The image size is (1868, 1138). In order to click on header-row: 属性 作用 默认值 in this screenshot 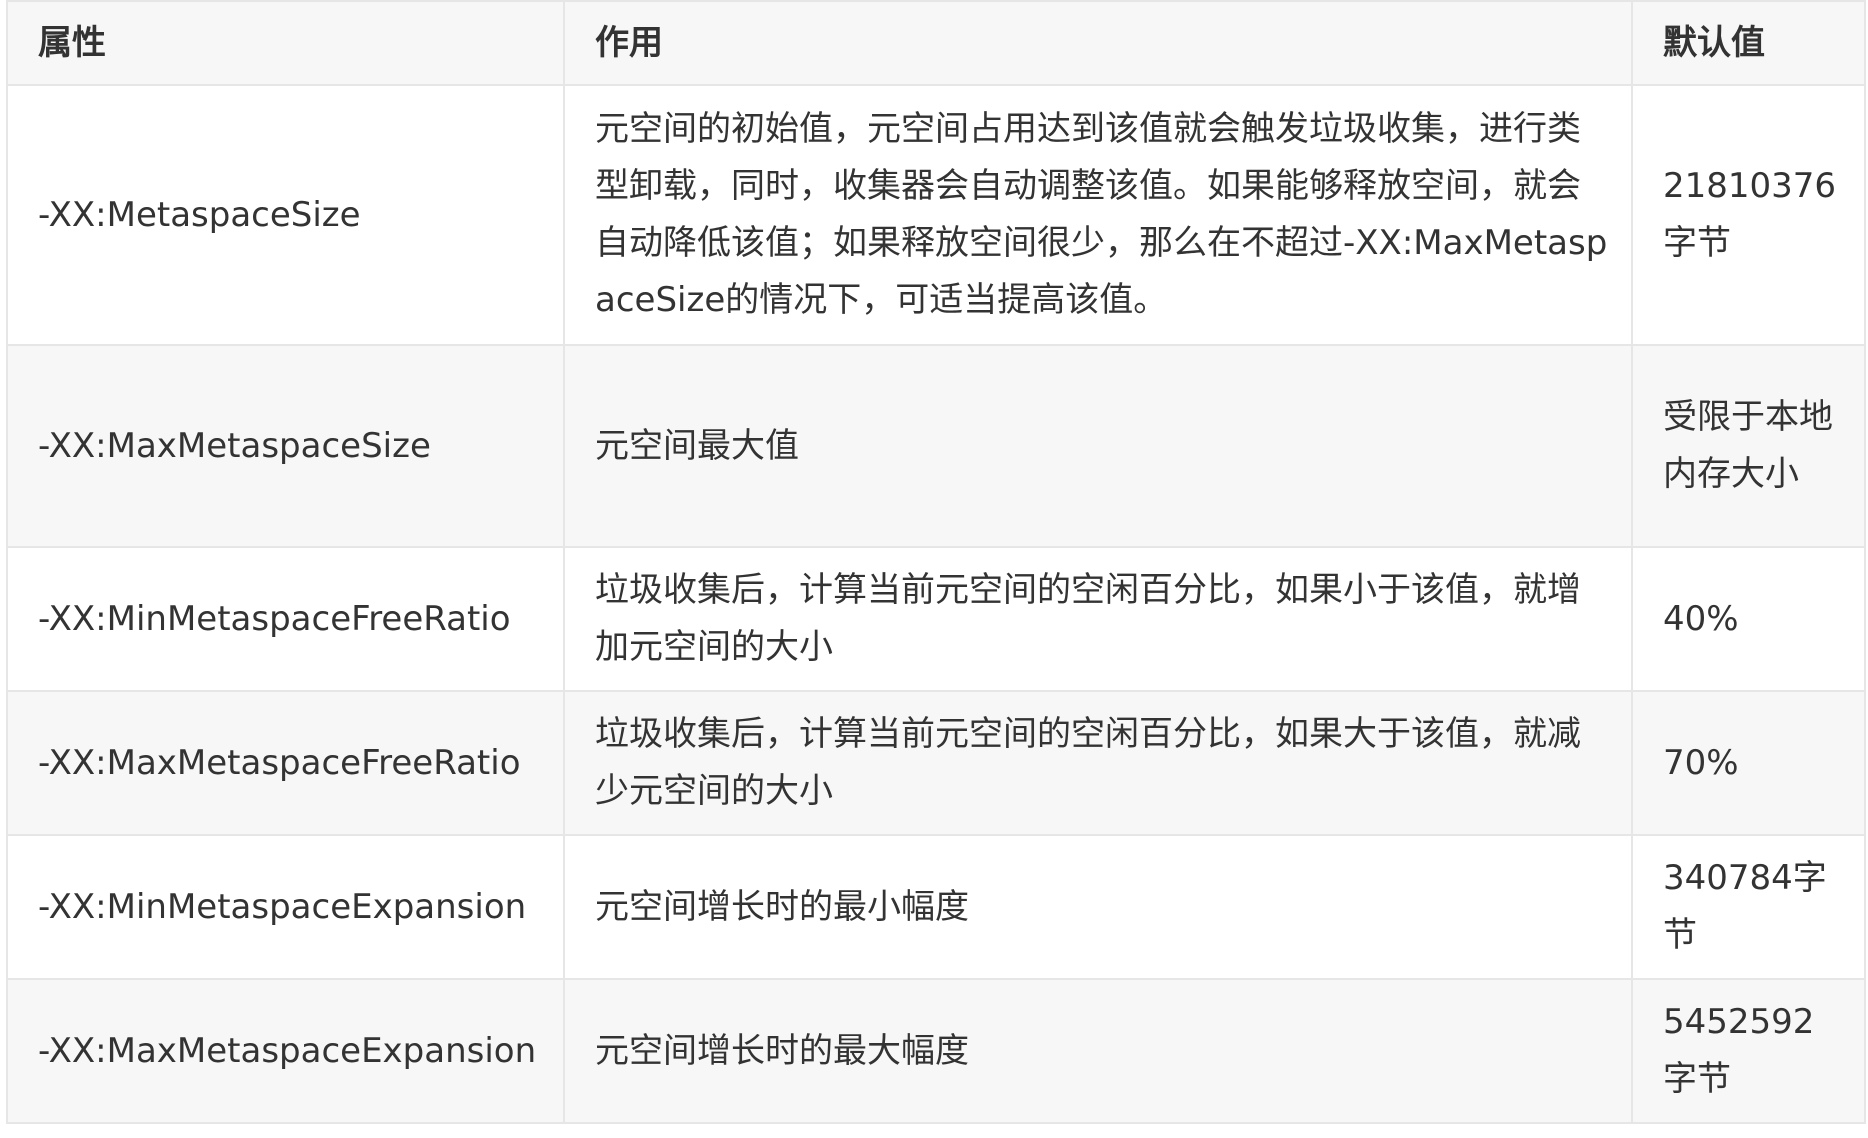, I will do `click(936, 43)`.